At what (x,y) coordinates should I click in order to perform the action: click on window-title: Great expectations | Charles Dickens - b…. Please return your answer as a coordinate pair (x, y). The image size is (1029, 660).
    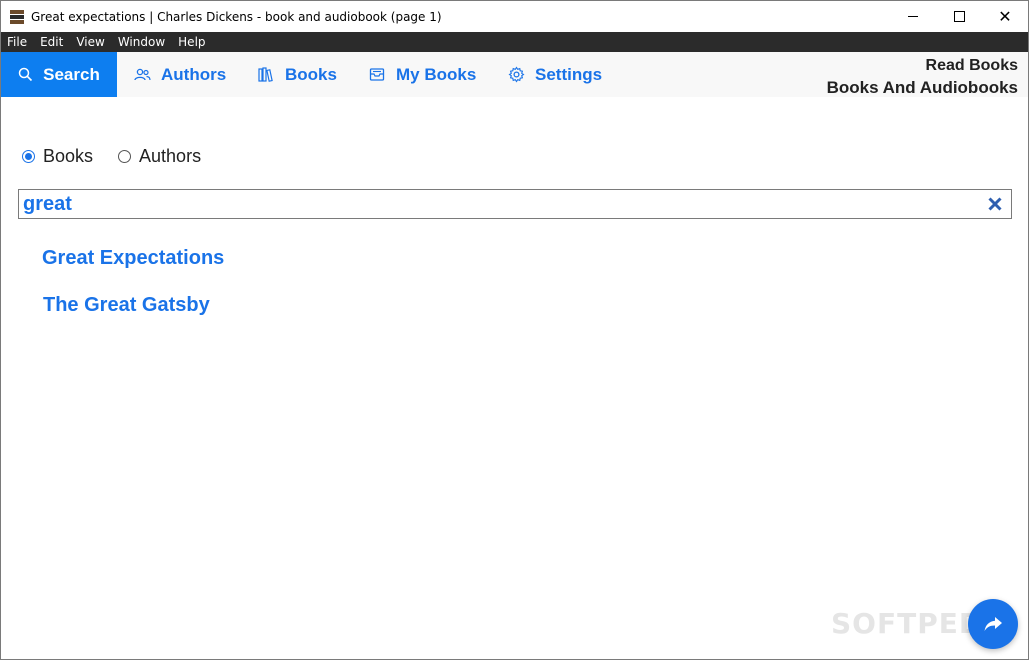
    Looking at the image, I should click on (236, 16).